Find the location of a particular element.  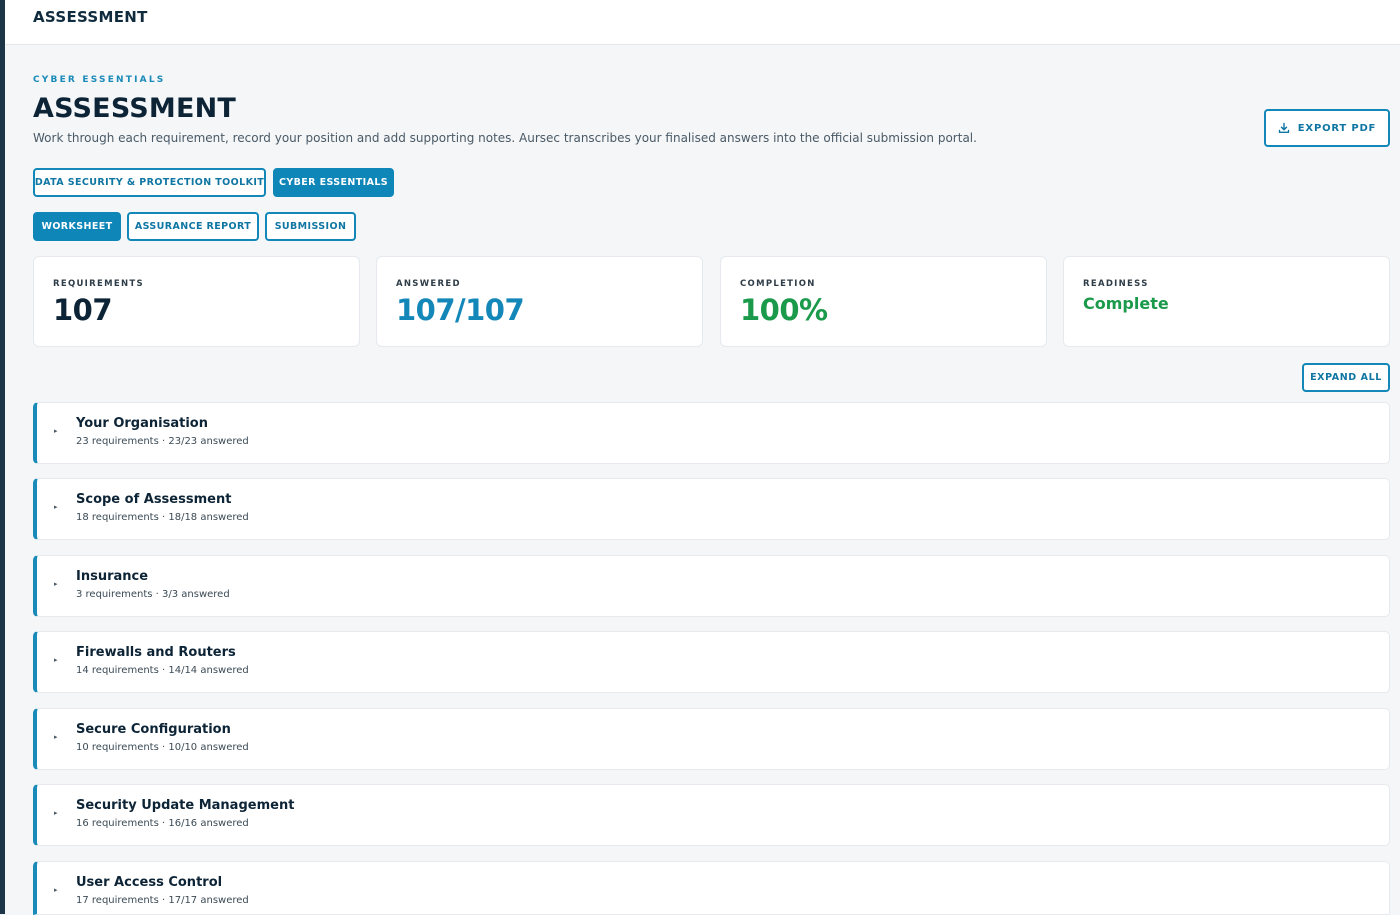

stat-value: 107 is located at coordinates (83, 310).